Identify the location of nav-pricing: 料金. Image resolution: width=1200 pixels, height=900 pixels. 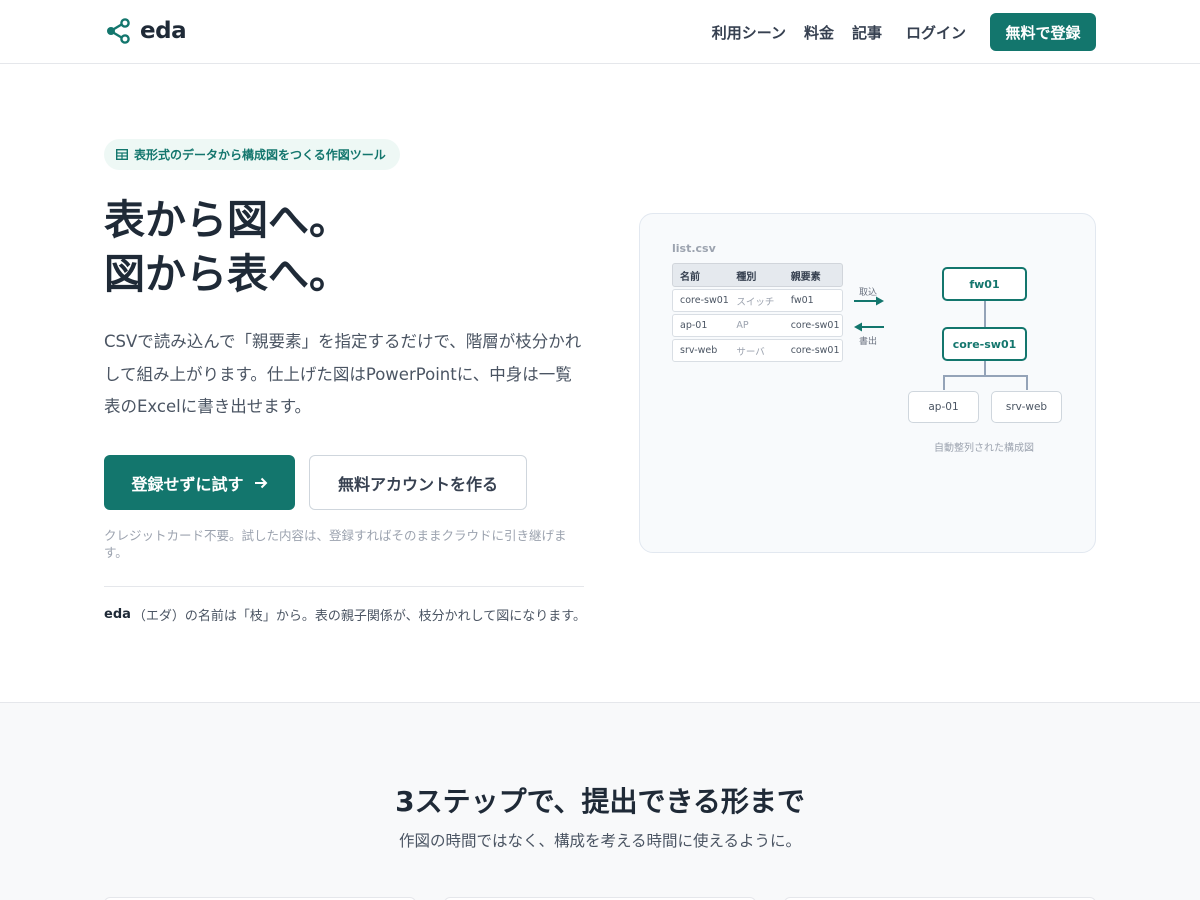
(819, 32).